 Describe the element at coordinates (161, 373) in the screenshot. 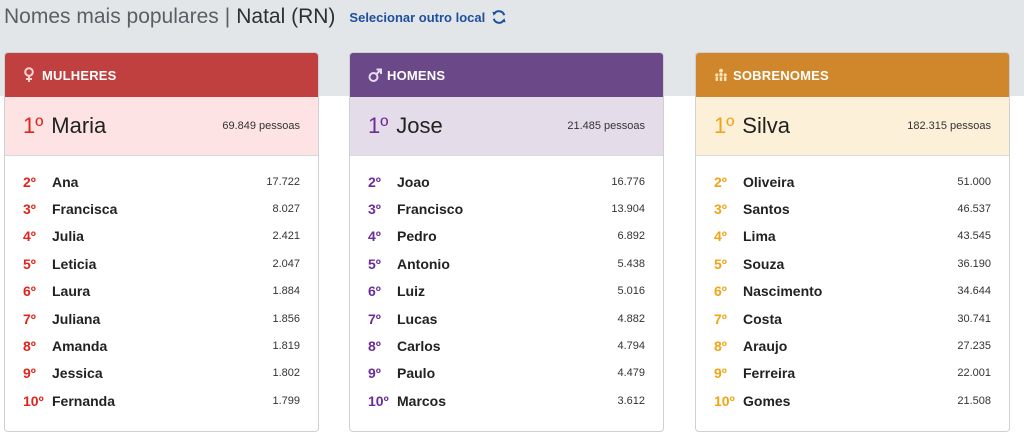

I see `list-item: 9º Jessica 1.802` at that location.